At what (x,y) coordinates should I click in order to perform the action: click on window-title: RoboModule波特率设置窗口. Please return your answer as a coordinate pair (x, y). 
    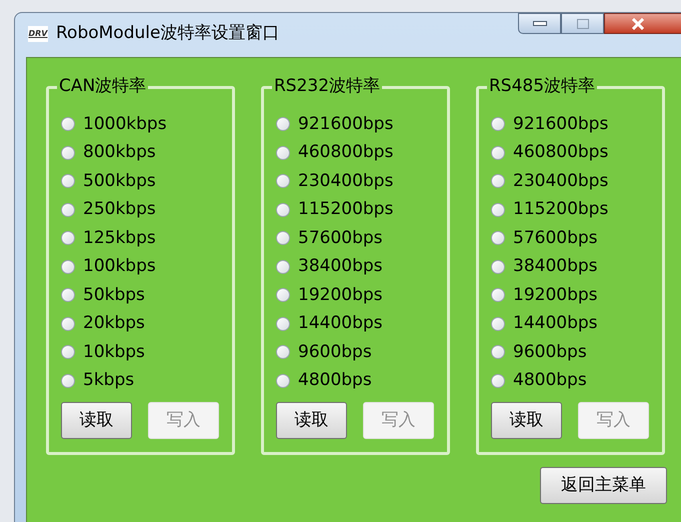
    Looking at the image, I should click on (168, 34).